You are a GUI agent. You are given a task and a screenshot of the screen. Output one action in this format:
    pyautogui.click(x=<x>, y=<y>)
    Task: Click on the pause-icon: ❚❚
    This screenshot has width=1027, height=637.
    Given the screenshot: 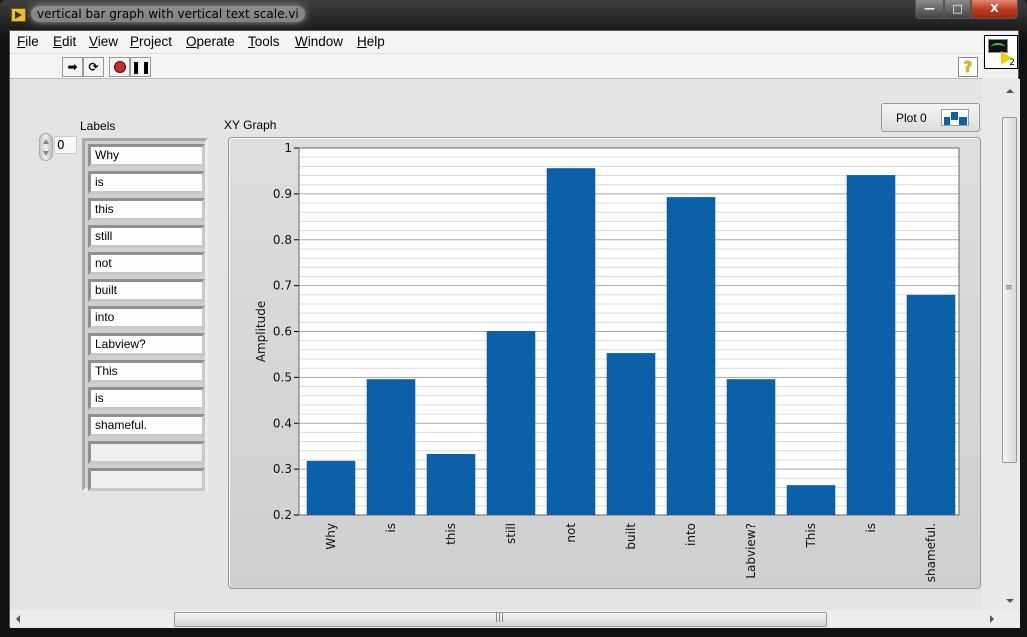 What is the action you would take?
    pyautogui.click(x=141, y=67)
    